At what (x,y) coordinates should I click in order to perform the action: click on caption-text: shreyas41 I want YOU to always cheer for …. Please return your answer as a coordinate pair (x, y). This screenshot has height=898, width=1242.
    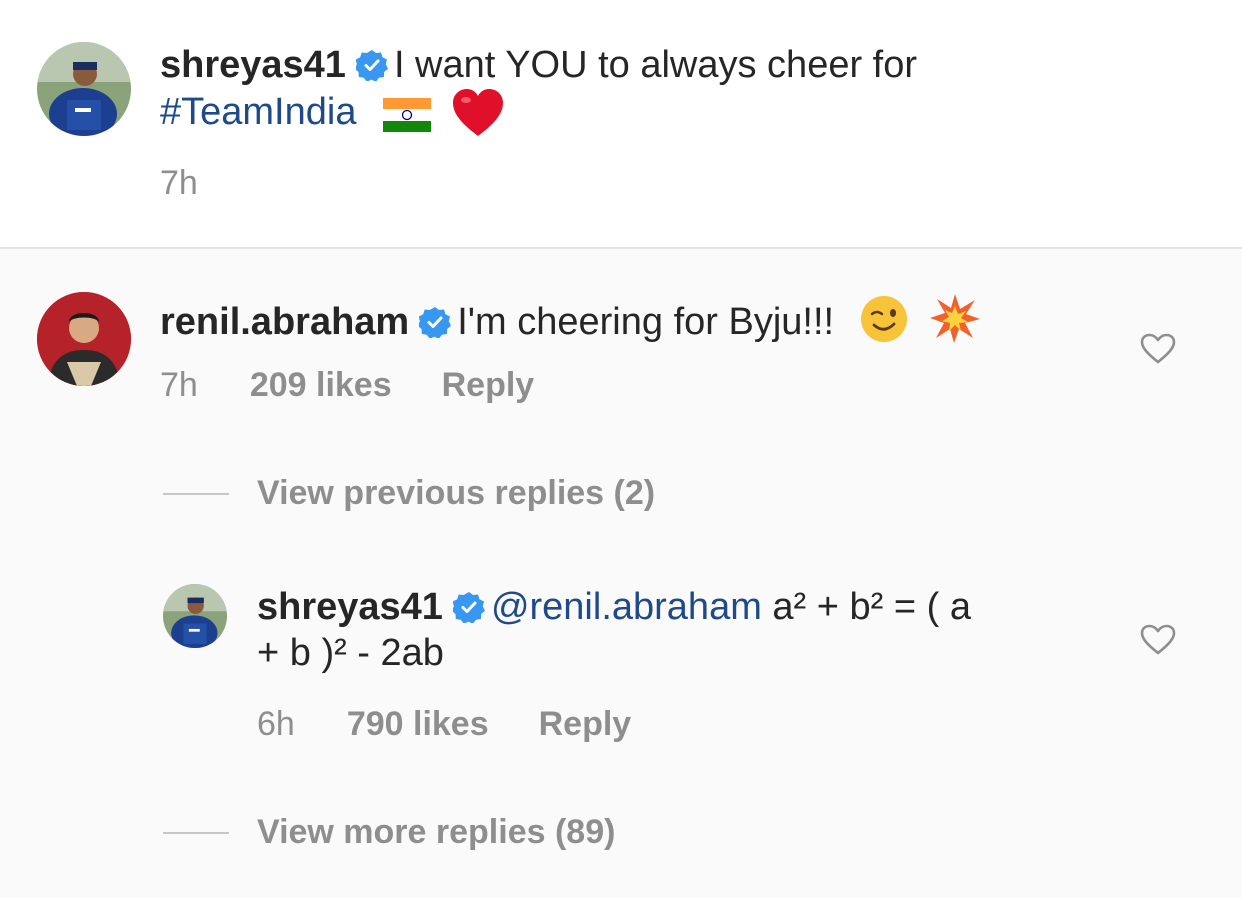
    Looking at the image, I should click on (660, 90).